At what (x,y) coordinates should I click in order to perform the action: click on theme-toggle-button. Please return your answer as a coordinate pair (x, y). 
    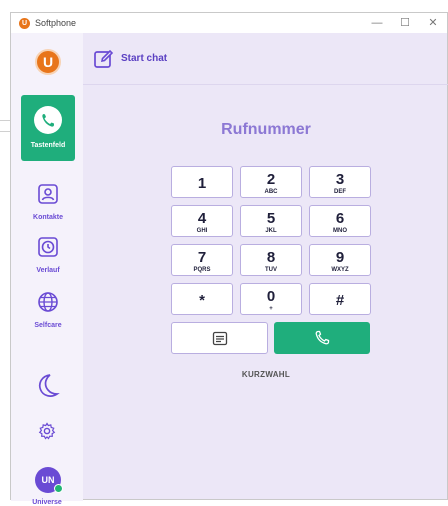
    Looking at the image, I should click on (47, 388).